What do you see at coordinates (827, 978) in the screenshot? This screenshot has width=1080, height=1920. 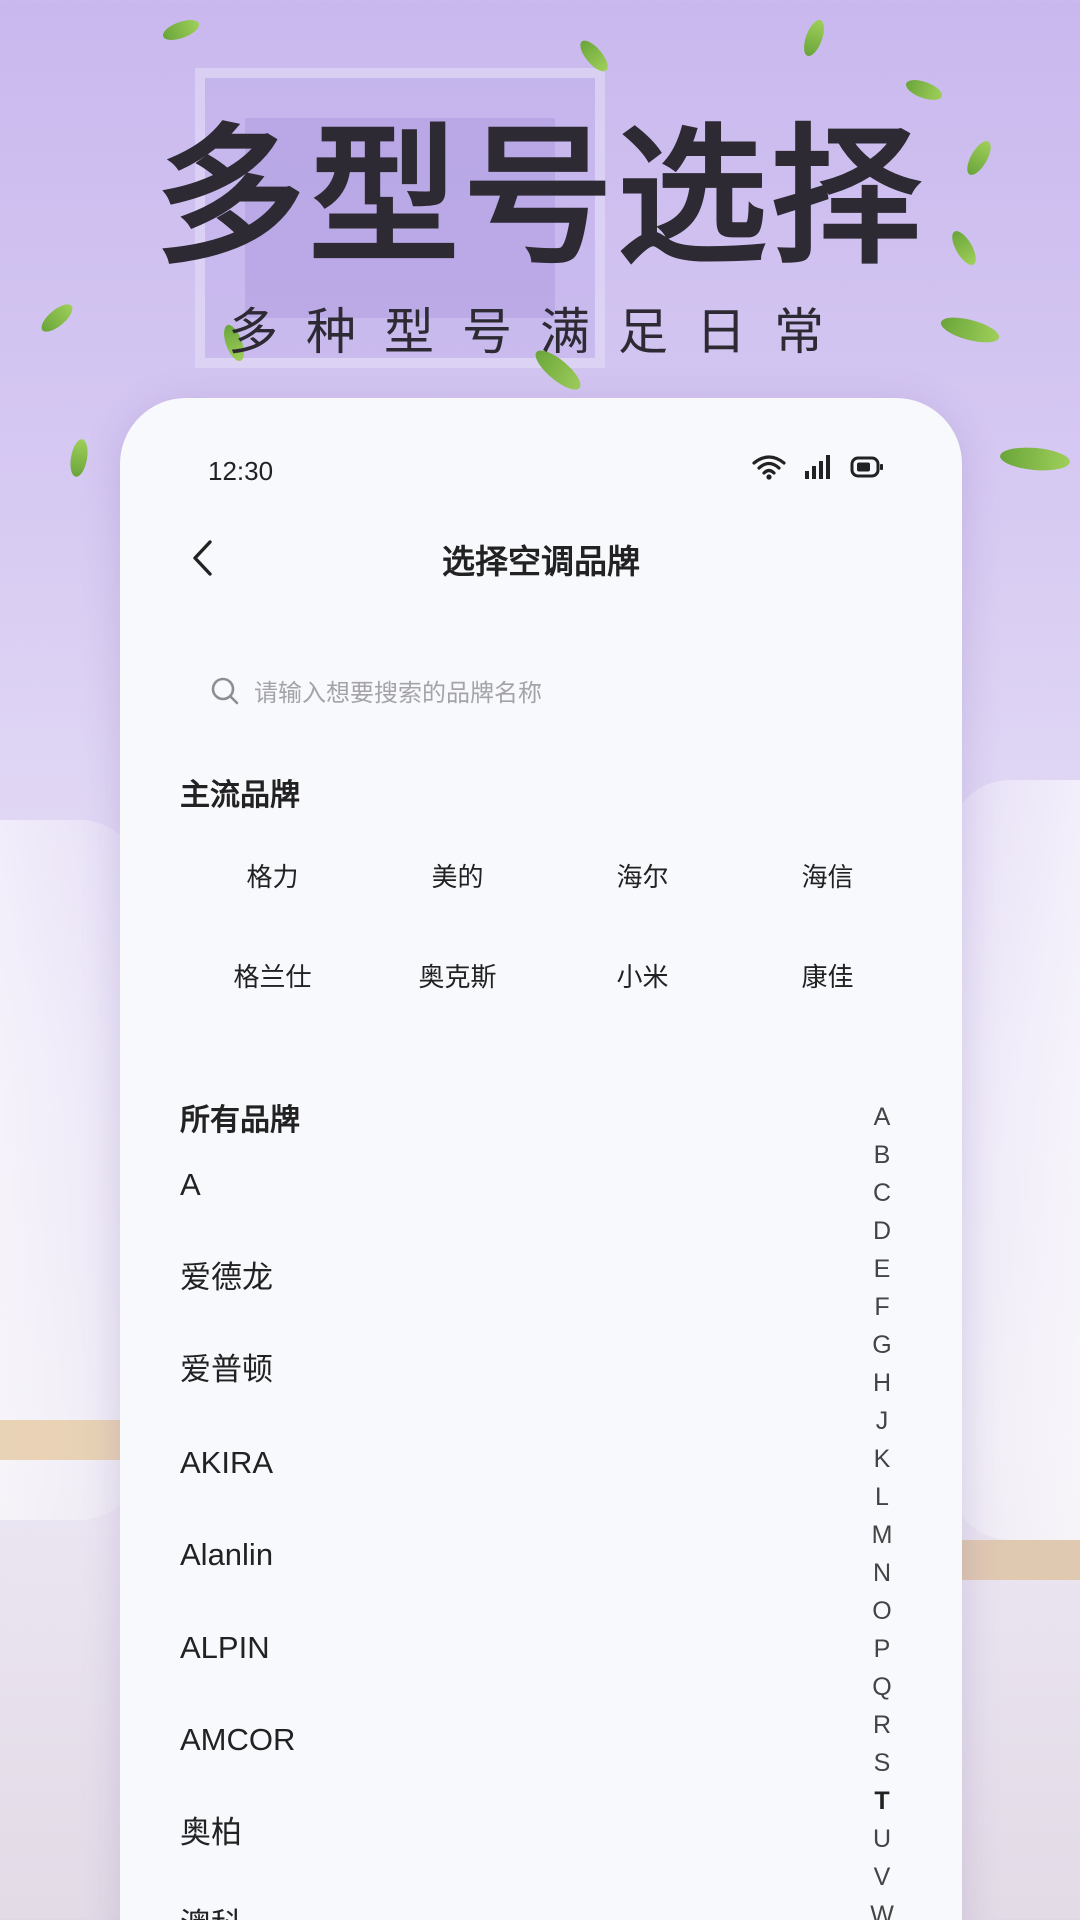 I see `brand-konka: 康佳` at bounding box center [827, 978].